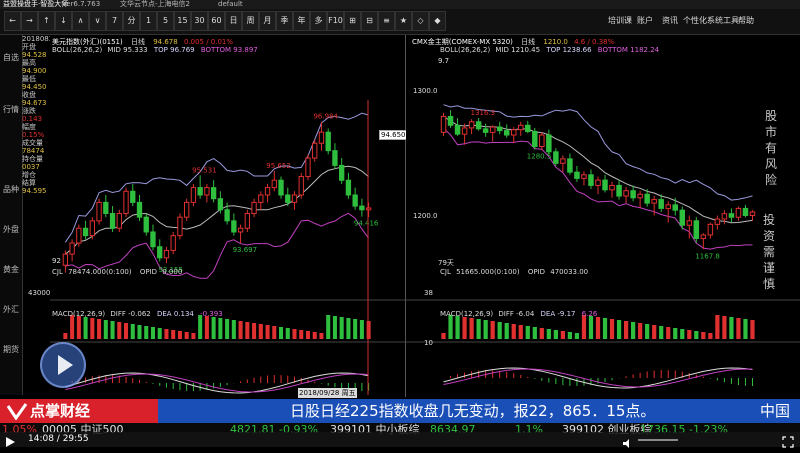 The height and width of the screenshot is (453, 800). Describe the element at coordinates (11, 109) in the screenshot. I see `left-tab-1: 行情` at that location.